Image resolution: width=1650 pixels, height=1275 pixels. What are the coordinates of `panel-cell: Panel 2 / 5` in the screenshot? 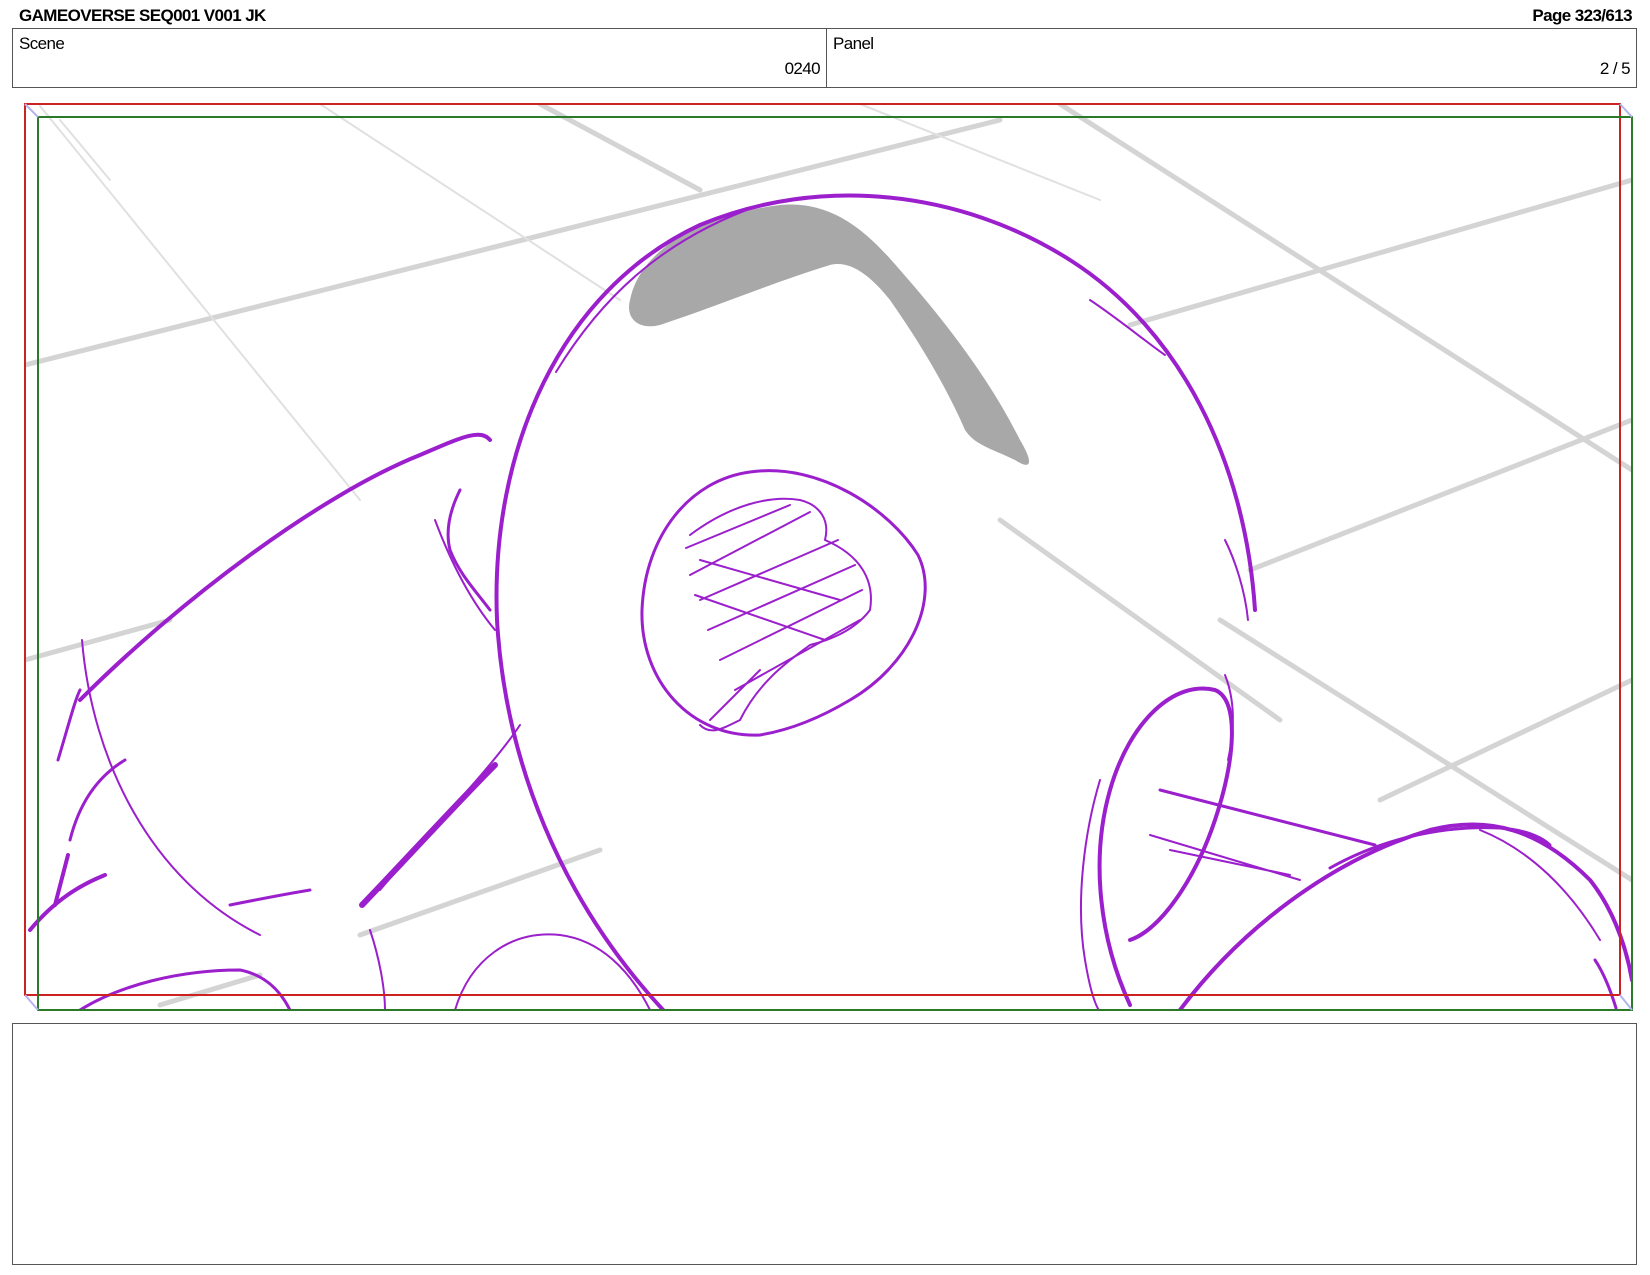 It's located at (1231, 58).